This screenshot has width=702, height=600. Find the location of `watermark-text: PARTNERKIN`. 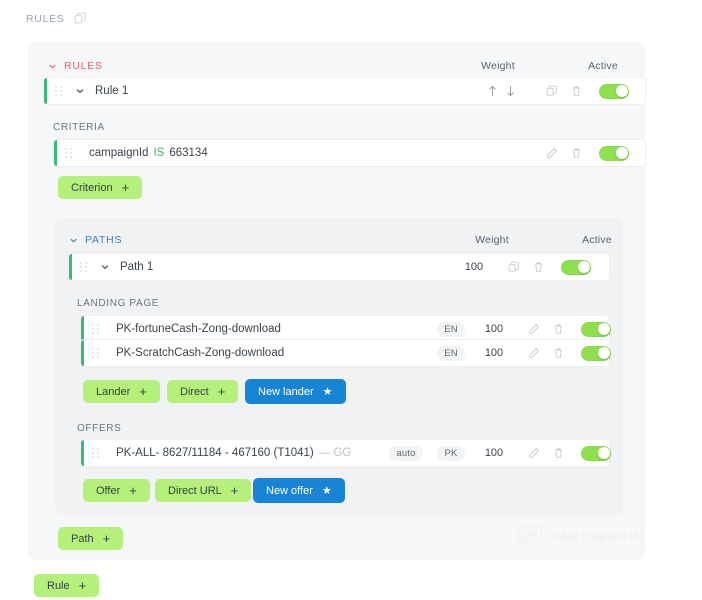

watermark-text: PARTNERKIN is located at coordinates (597, 536).